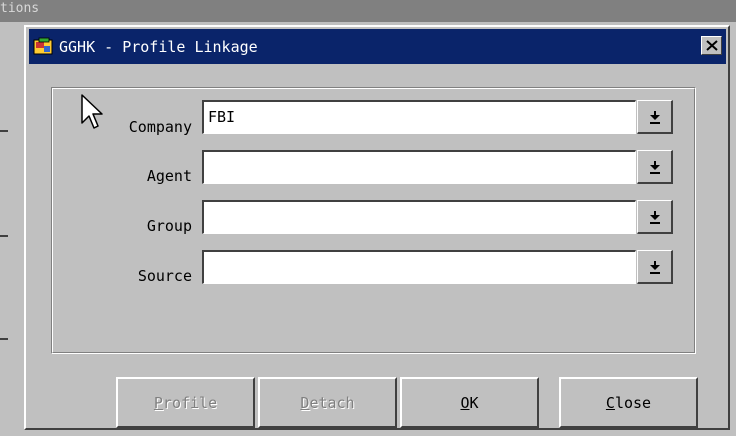 The width and height of the screenshot is (736, 436). Describe the element at coordinates (169, 226) in the screenshot. I see `group-label: Group` at that location.